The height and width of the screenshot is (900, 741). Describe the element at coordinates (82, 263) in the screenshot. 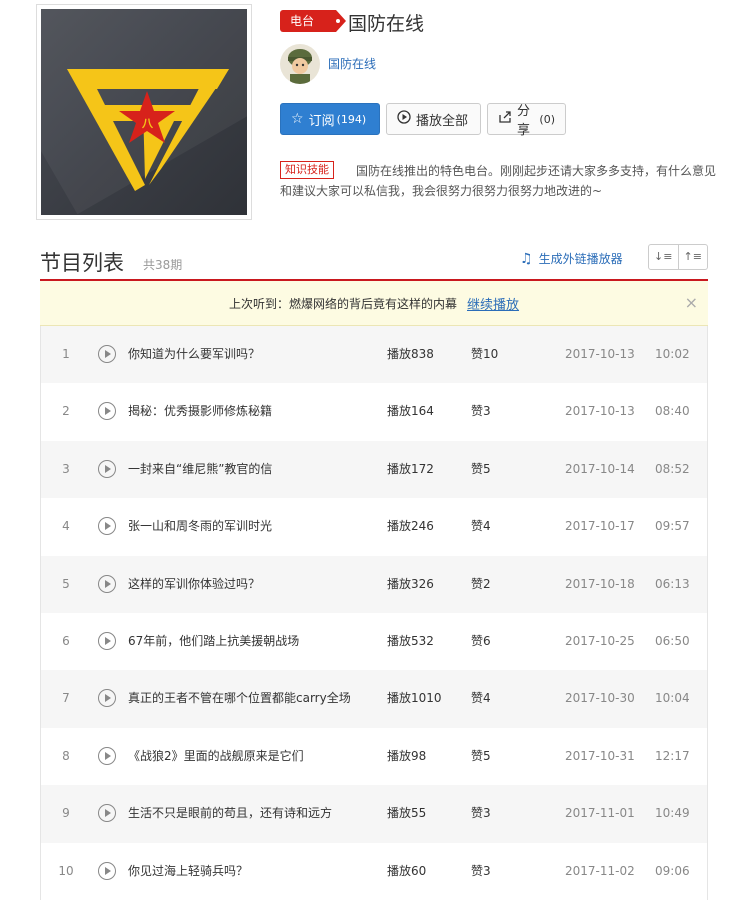

I see `list-title: 节目列表` at that location.